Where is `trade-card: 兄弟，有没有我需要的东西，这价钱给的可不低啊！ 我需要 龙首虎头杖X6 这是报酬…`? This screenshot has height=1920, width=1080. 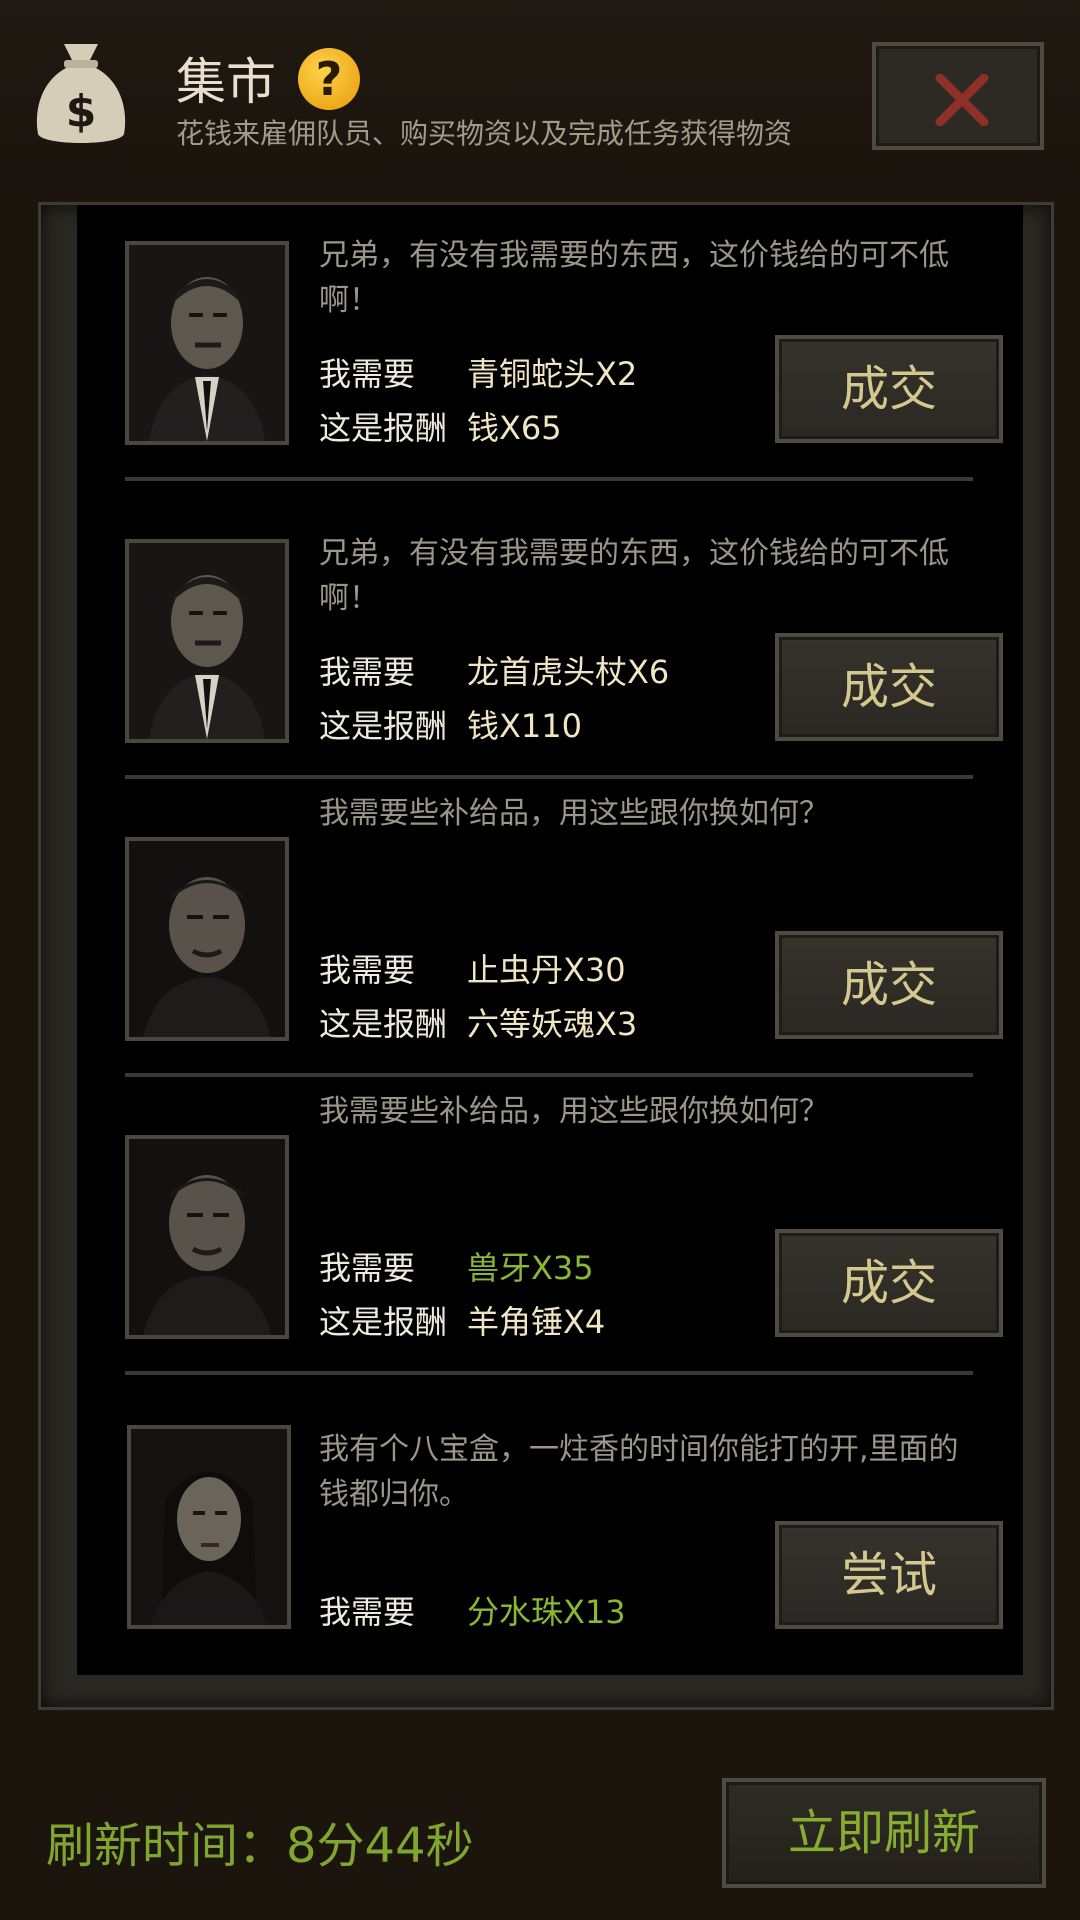 trade-card: 兄弟，有没有我需要的东西，这价钱给的可不低啊！ 我需要 龙首虎头杖X6 这是报酬… is located at coordinates (550, 653).